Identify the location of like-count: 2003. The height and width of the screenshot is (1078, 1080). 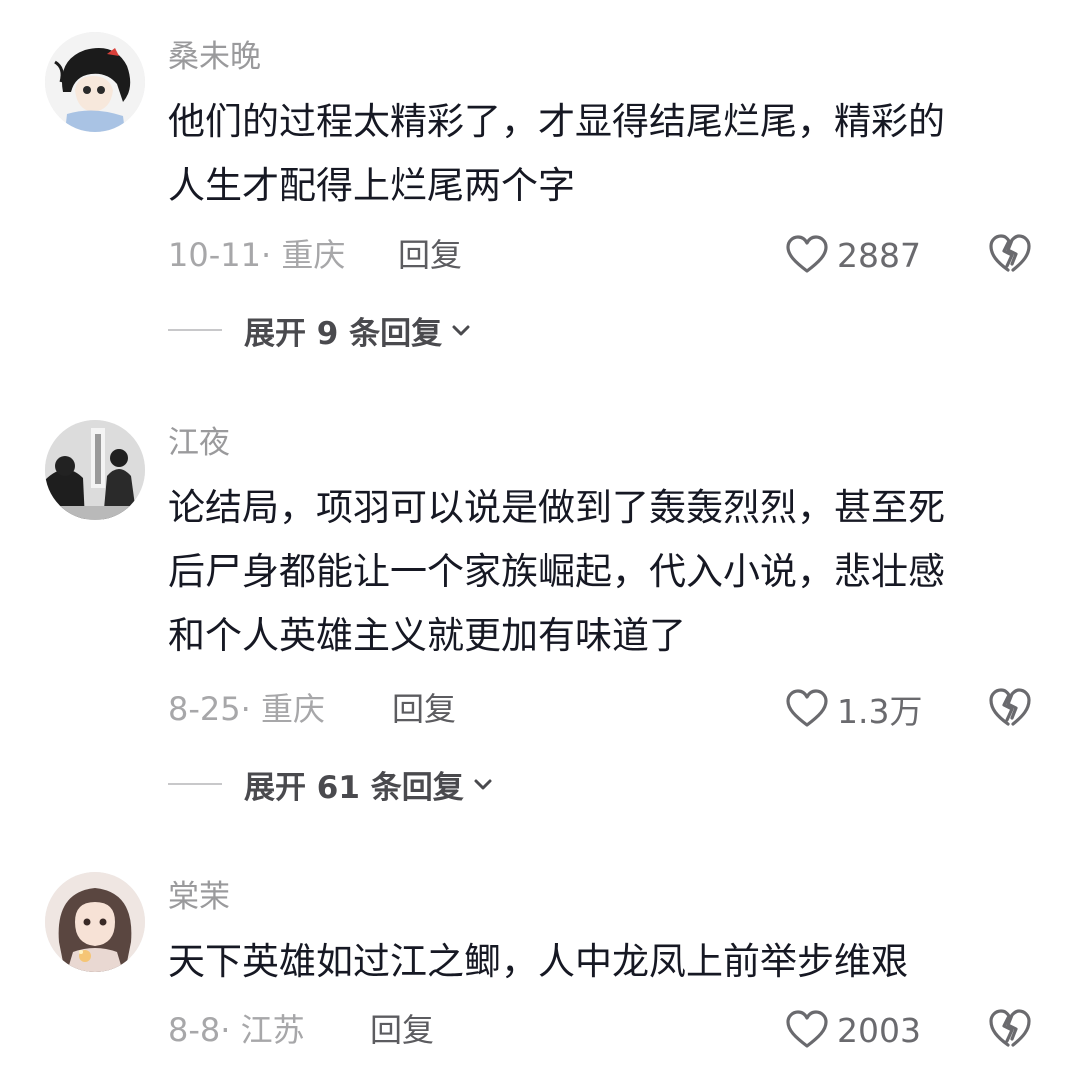
(879, 1030).